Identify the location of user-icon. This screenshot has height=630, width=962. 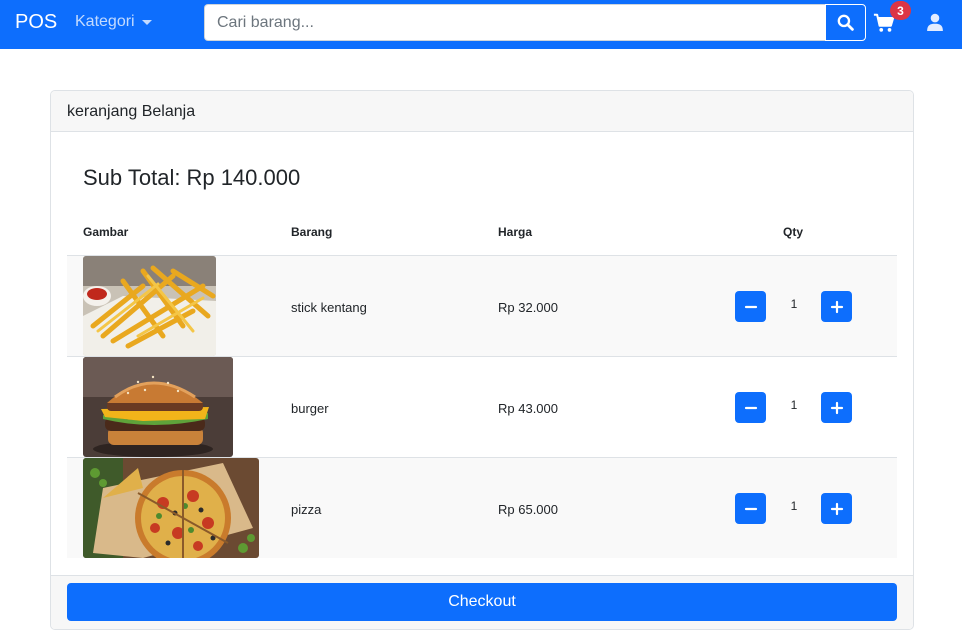
(935, 22).